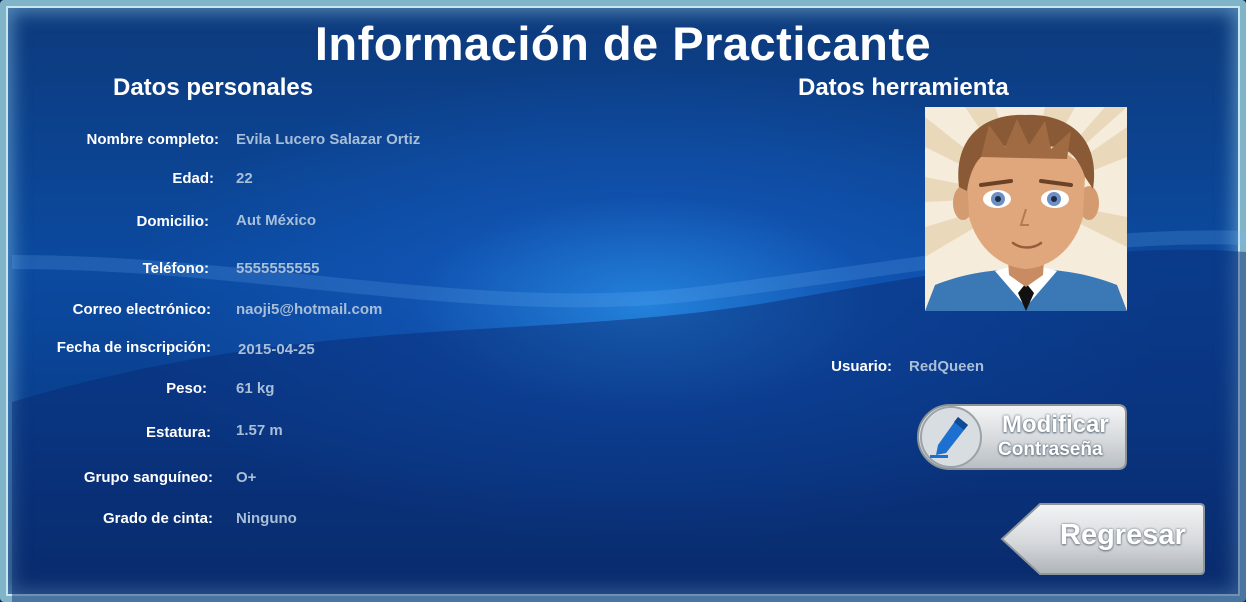 This screenshot has width=1246, height=602. What do you see at coordinates (157, 518) in the screenshot?
I see `cinta-label: Grado de cinta:` at bounding box center [157, 518].